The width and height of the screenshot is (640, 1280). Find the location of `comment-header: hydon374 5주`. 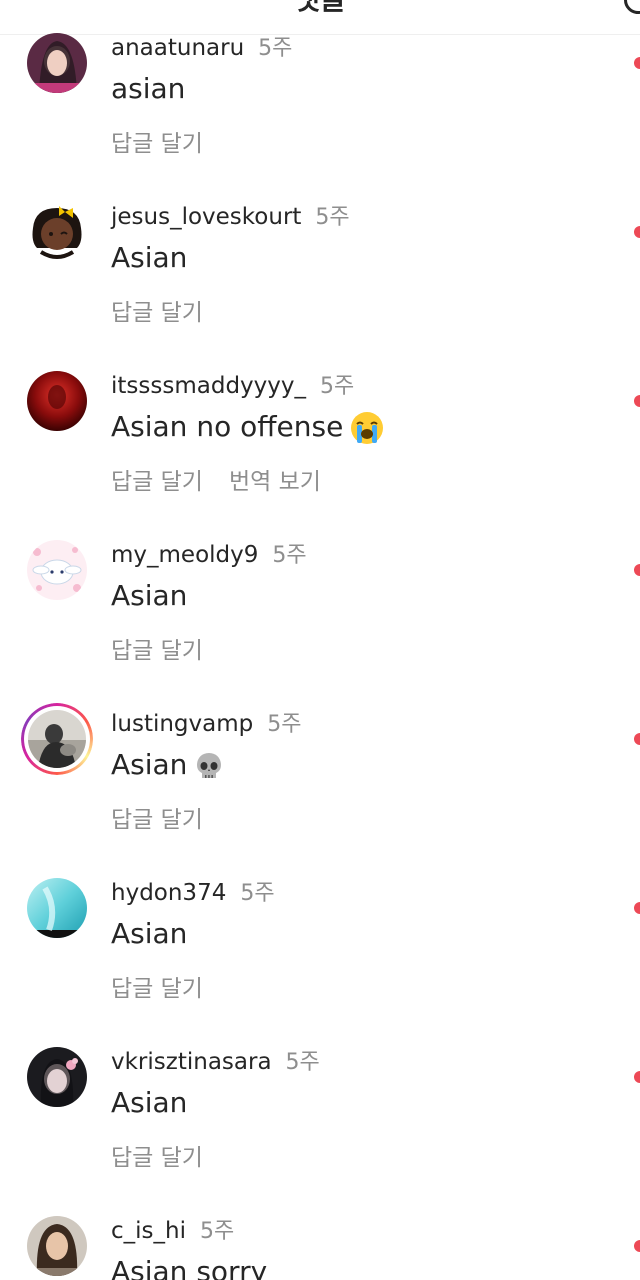

comment-header: hydon374 5주 is located at coordinates (193, 891).